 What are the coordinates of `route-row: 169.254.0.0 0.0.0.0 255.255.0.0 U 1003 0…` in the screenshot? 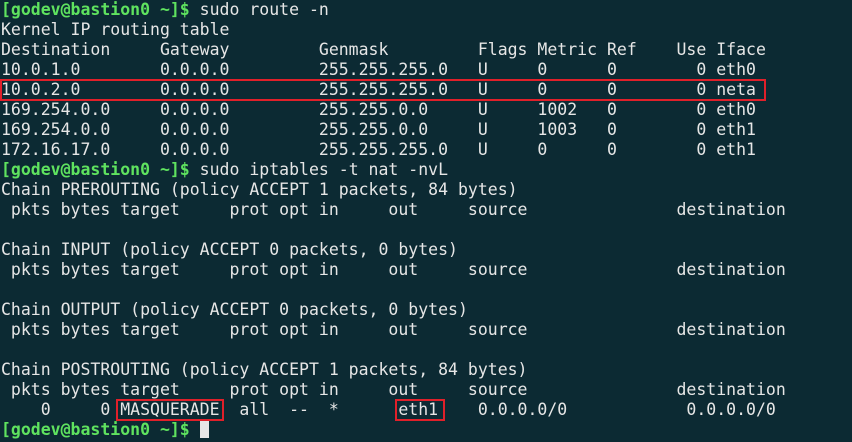 It's located at (378, 129).